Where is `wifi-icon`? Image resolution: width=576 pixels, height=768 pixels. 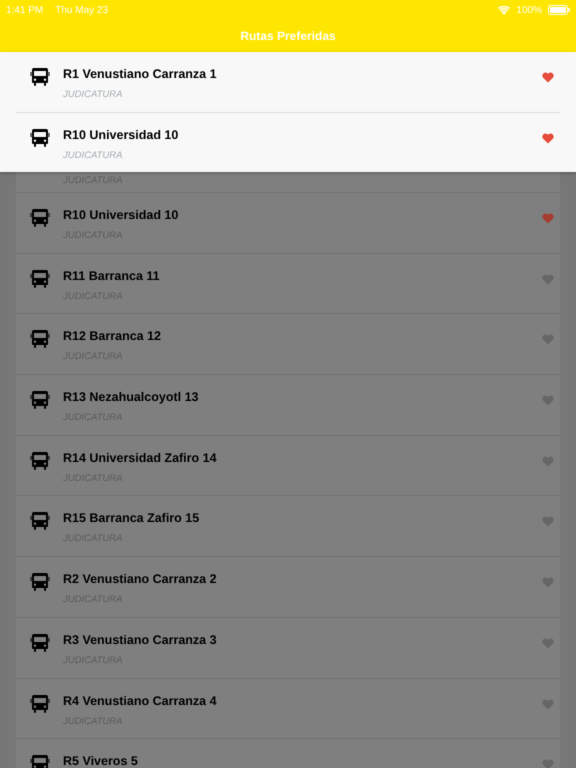 wifi-icon is located at coordinates (504, 10).